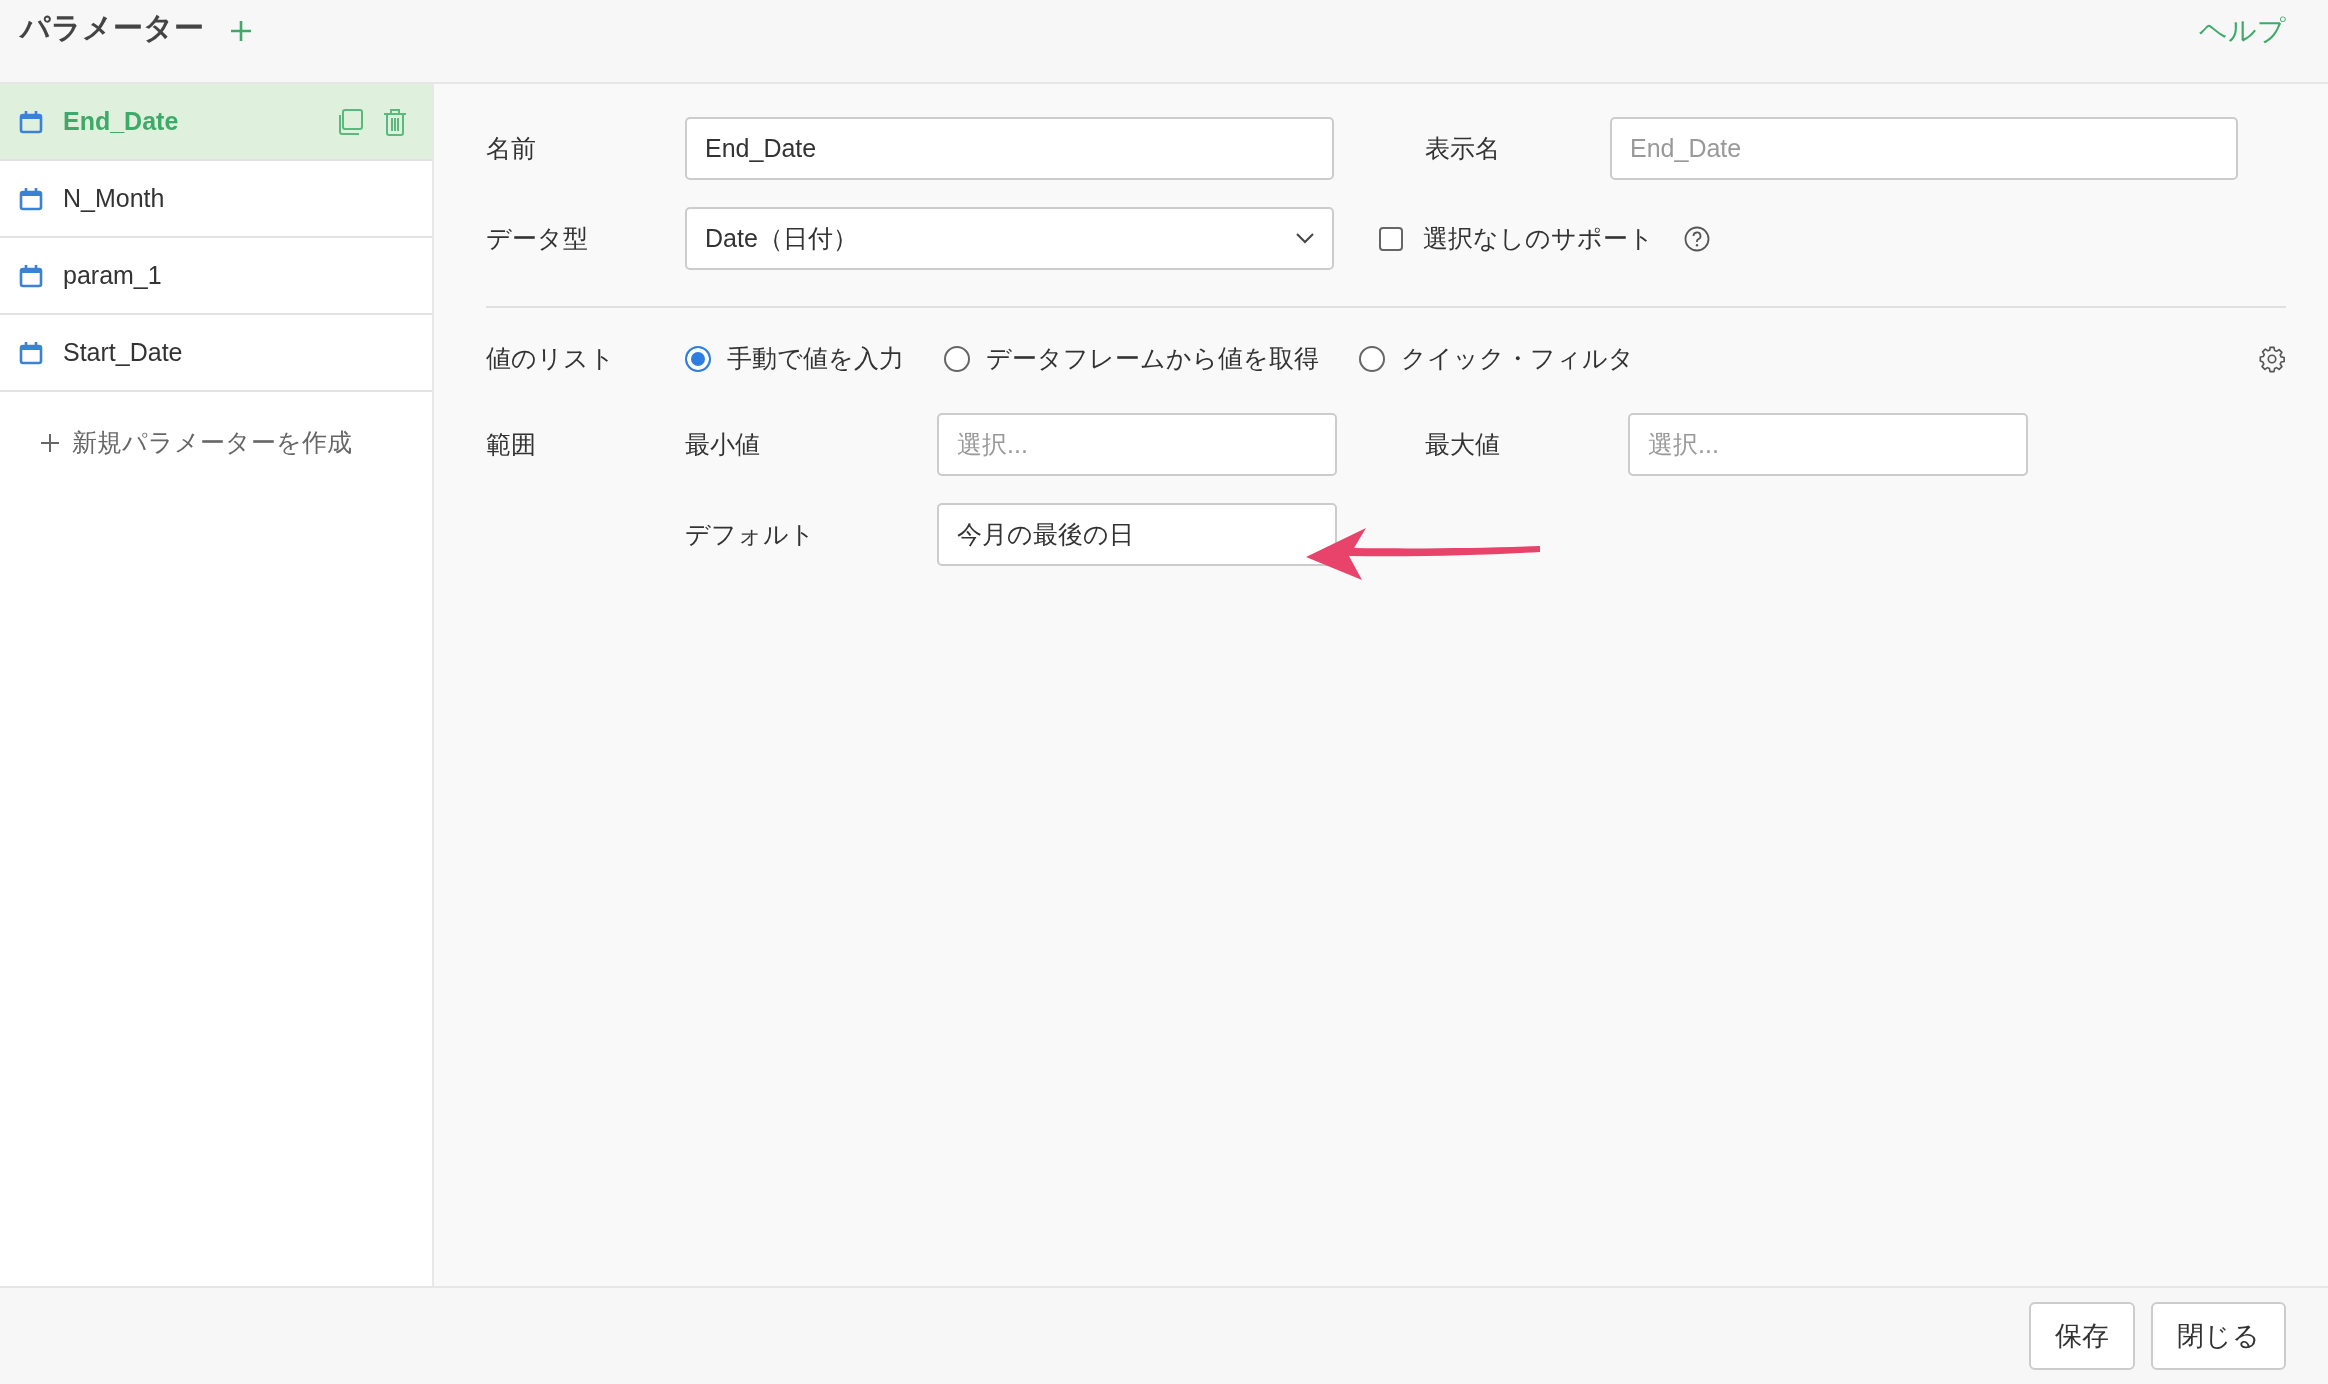 Image resolution: width=2328 pixels, height=1384 pixels. I want to click on field-label: 値のリスト, so click(551, 358).